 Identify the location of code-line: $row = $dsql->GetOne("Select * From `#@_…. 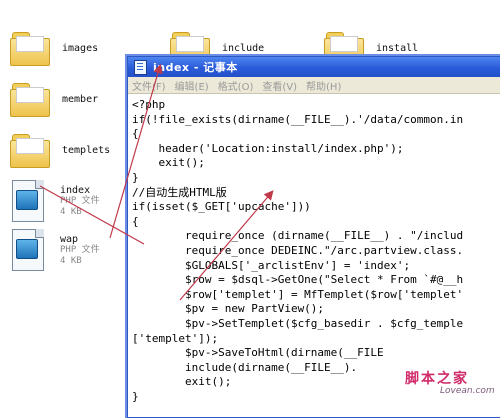
(298, 280).